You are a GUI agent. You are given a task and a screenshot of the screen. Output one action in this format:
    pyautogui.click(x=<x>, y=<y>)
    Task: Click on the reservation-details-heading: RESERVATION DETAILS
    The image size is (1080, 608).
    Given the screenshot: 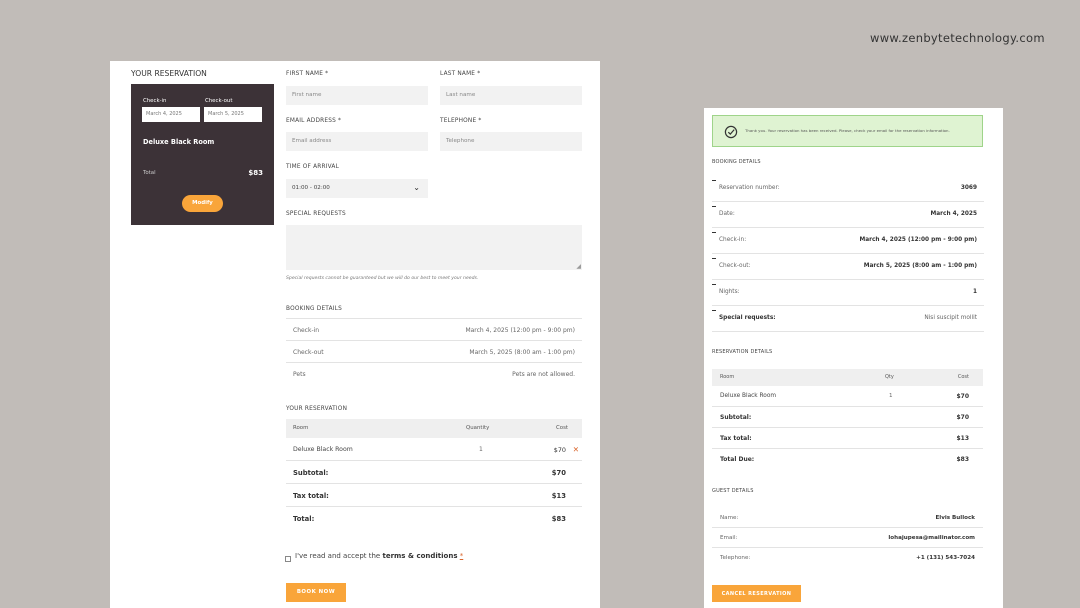 What is the action you would take?
    pyautogui.click(x=742, y=352)
    